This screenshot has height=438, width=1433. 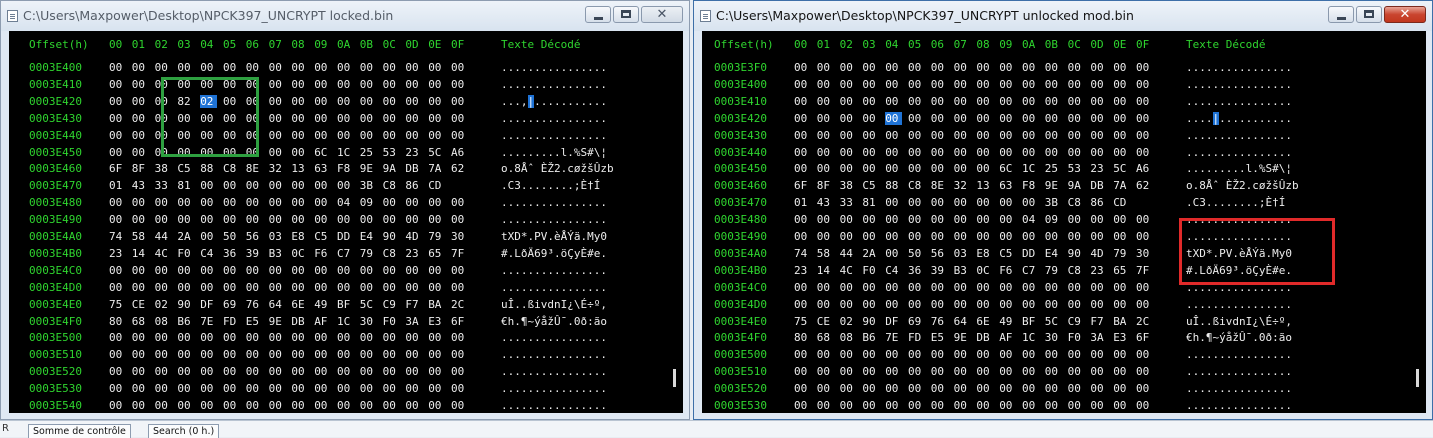 I want to click on hex-byte: F7, so click(x=1098, y=321).